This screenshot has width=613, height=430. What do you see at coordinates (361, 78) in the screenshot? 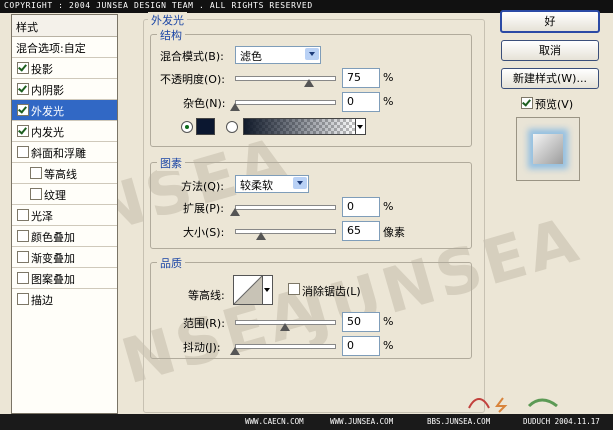
I see `opacity-input: 75` at bounding box center [361, 78].